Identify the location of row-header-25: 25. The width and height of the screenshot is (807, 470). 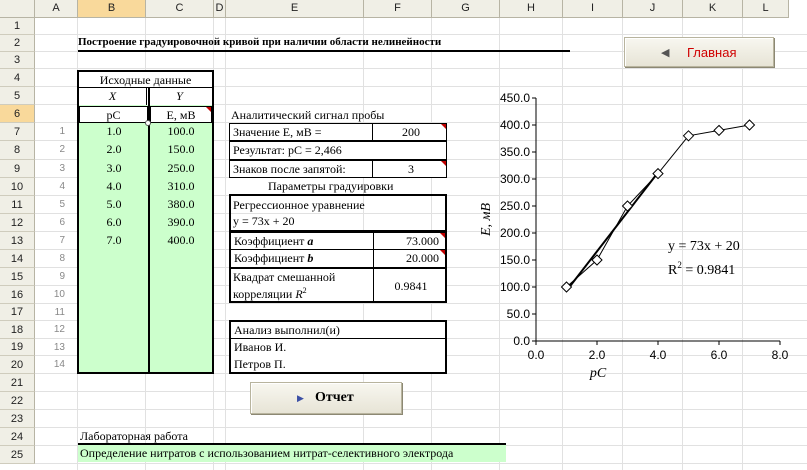
(17, 455).